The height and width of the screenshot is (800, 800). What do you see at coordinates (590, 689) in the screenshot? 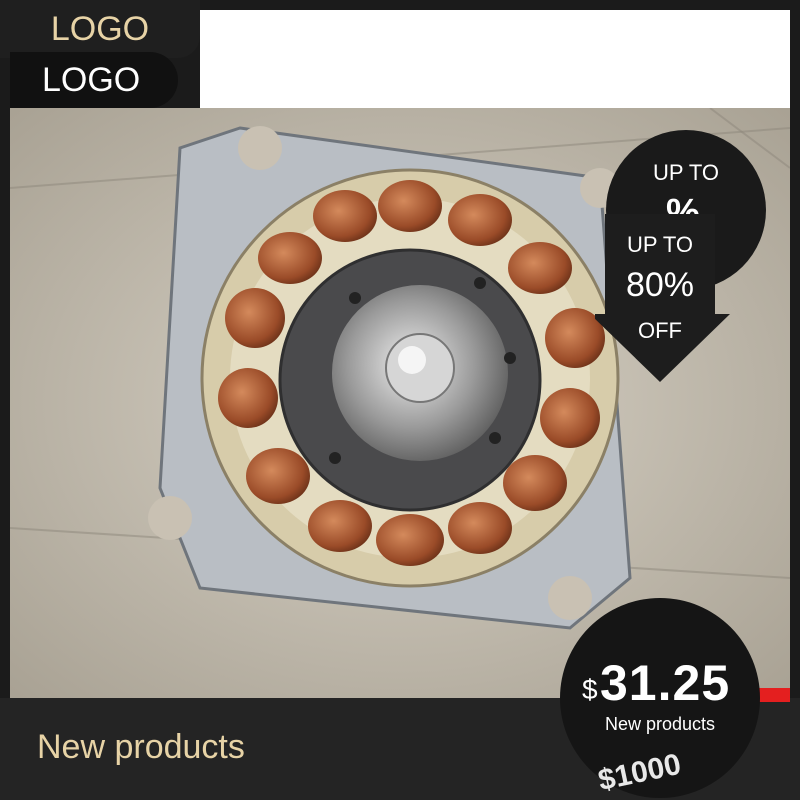
I see `price-currency: $` at bounding box center [590, 689].